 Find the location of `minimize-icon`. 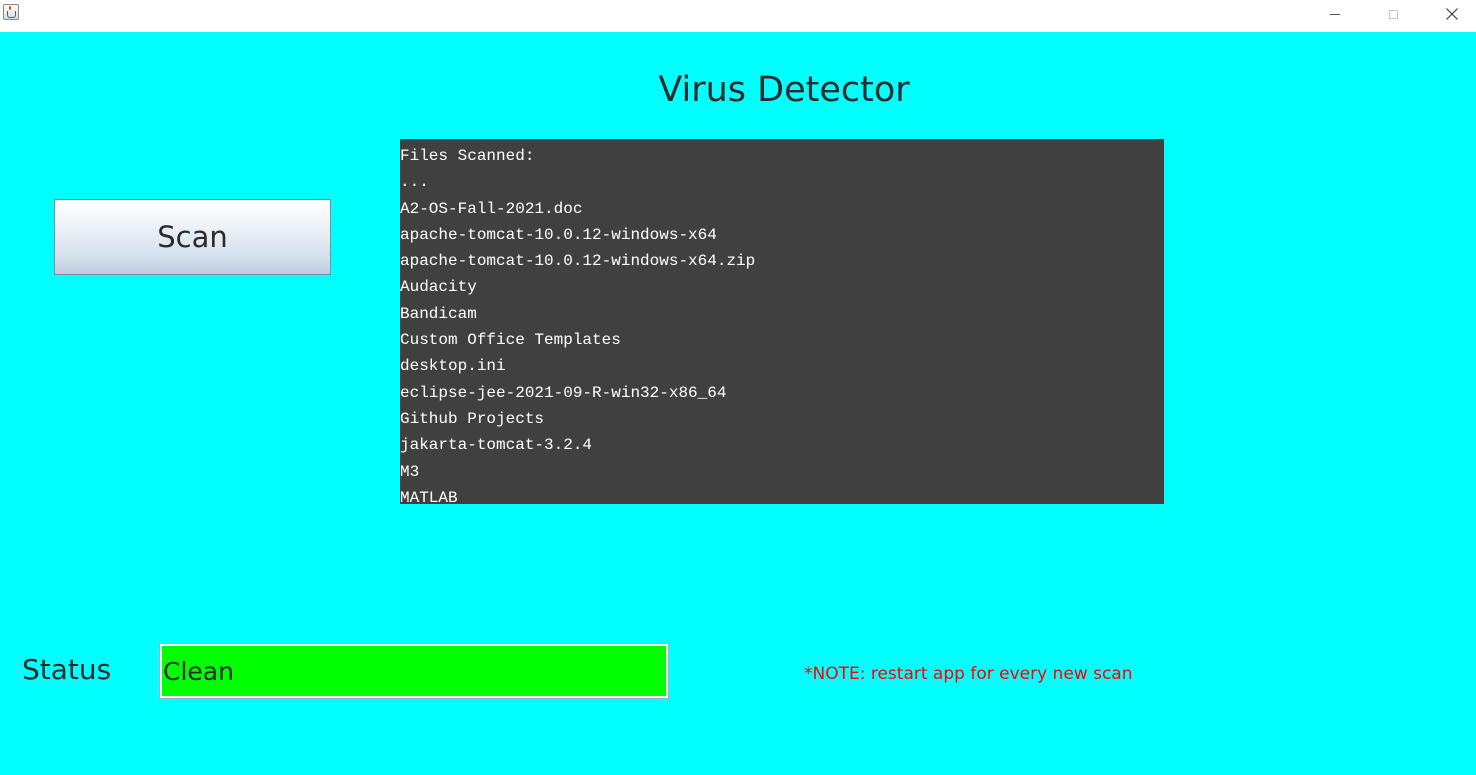

minimize-icon is located at coordinates (1335, 14).